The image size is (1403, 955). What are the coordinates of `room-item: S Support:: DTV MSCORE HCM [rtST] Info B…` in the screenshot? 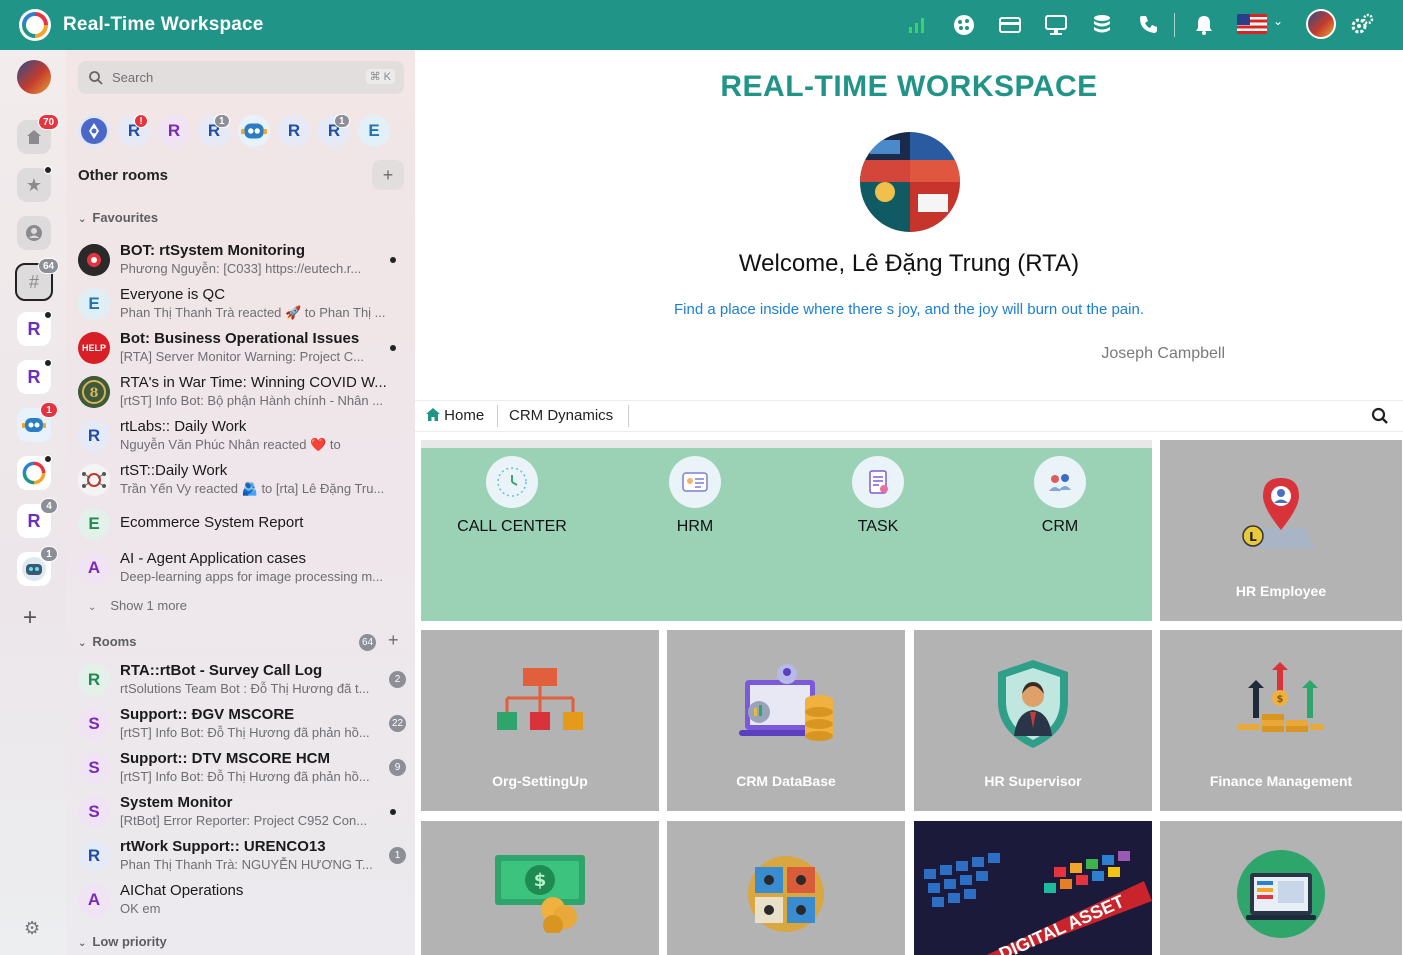 It's located at (243, 768).